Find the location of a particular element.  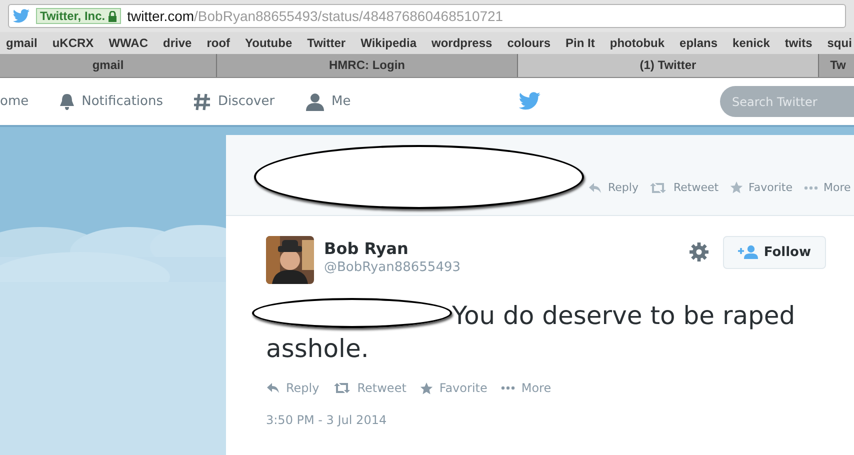

nav-link: Notifications is located at coordinates (110, 101).